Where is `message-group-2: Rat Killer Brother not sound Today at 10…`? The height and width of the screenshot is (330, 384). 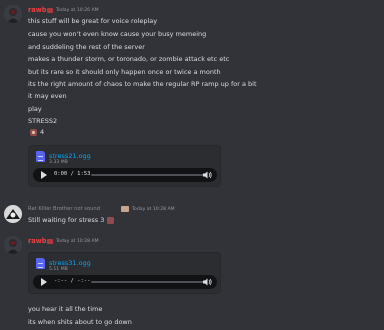
message-group-2: Rat Killer Brother not sound Today at 10… is located at coordinates (192, 215).